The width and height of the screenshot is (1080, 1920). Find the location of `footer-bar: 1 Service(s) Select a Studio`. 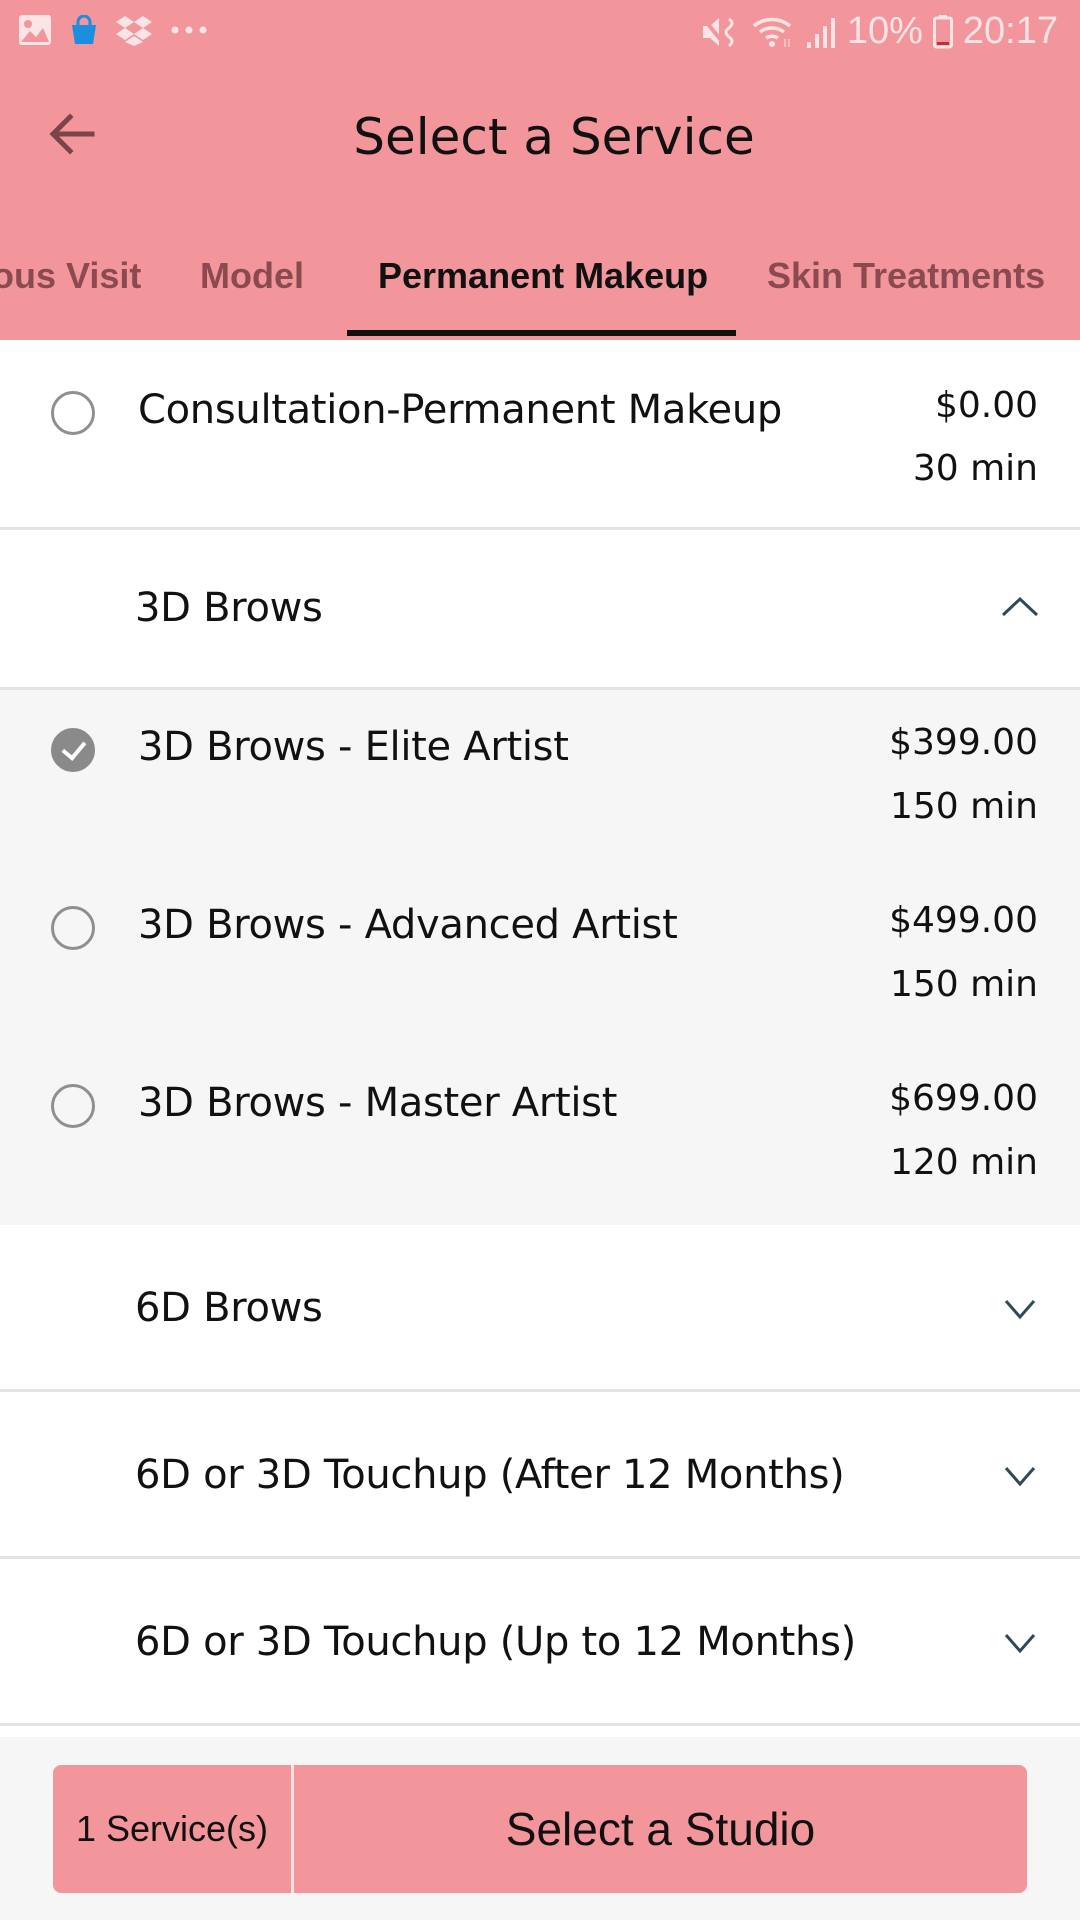

footer-bar: 1 Service(s) Select a Studio is located at coordinates (540, 1828).